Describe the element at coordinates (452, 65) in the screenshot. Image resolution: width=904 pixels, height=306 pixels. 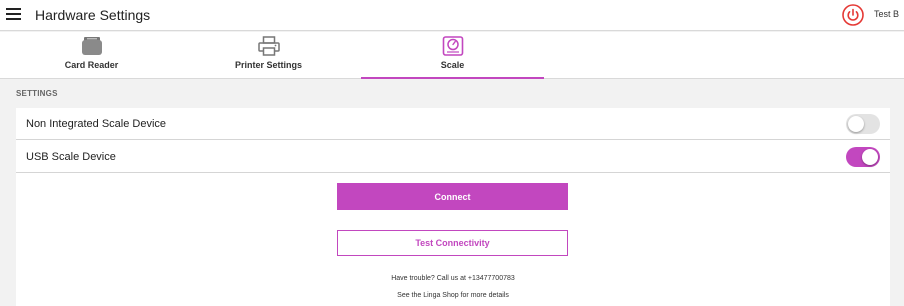
I see `tab-label: Scale` at that location.